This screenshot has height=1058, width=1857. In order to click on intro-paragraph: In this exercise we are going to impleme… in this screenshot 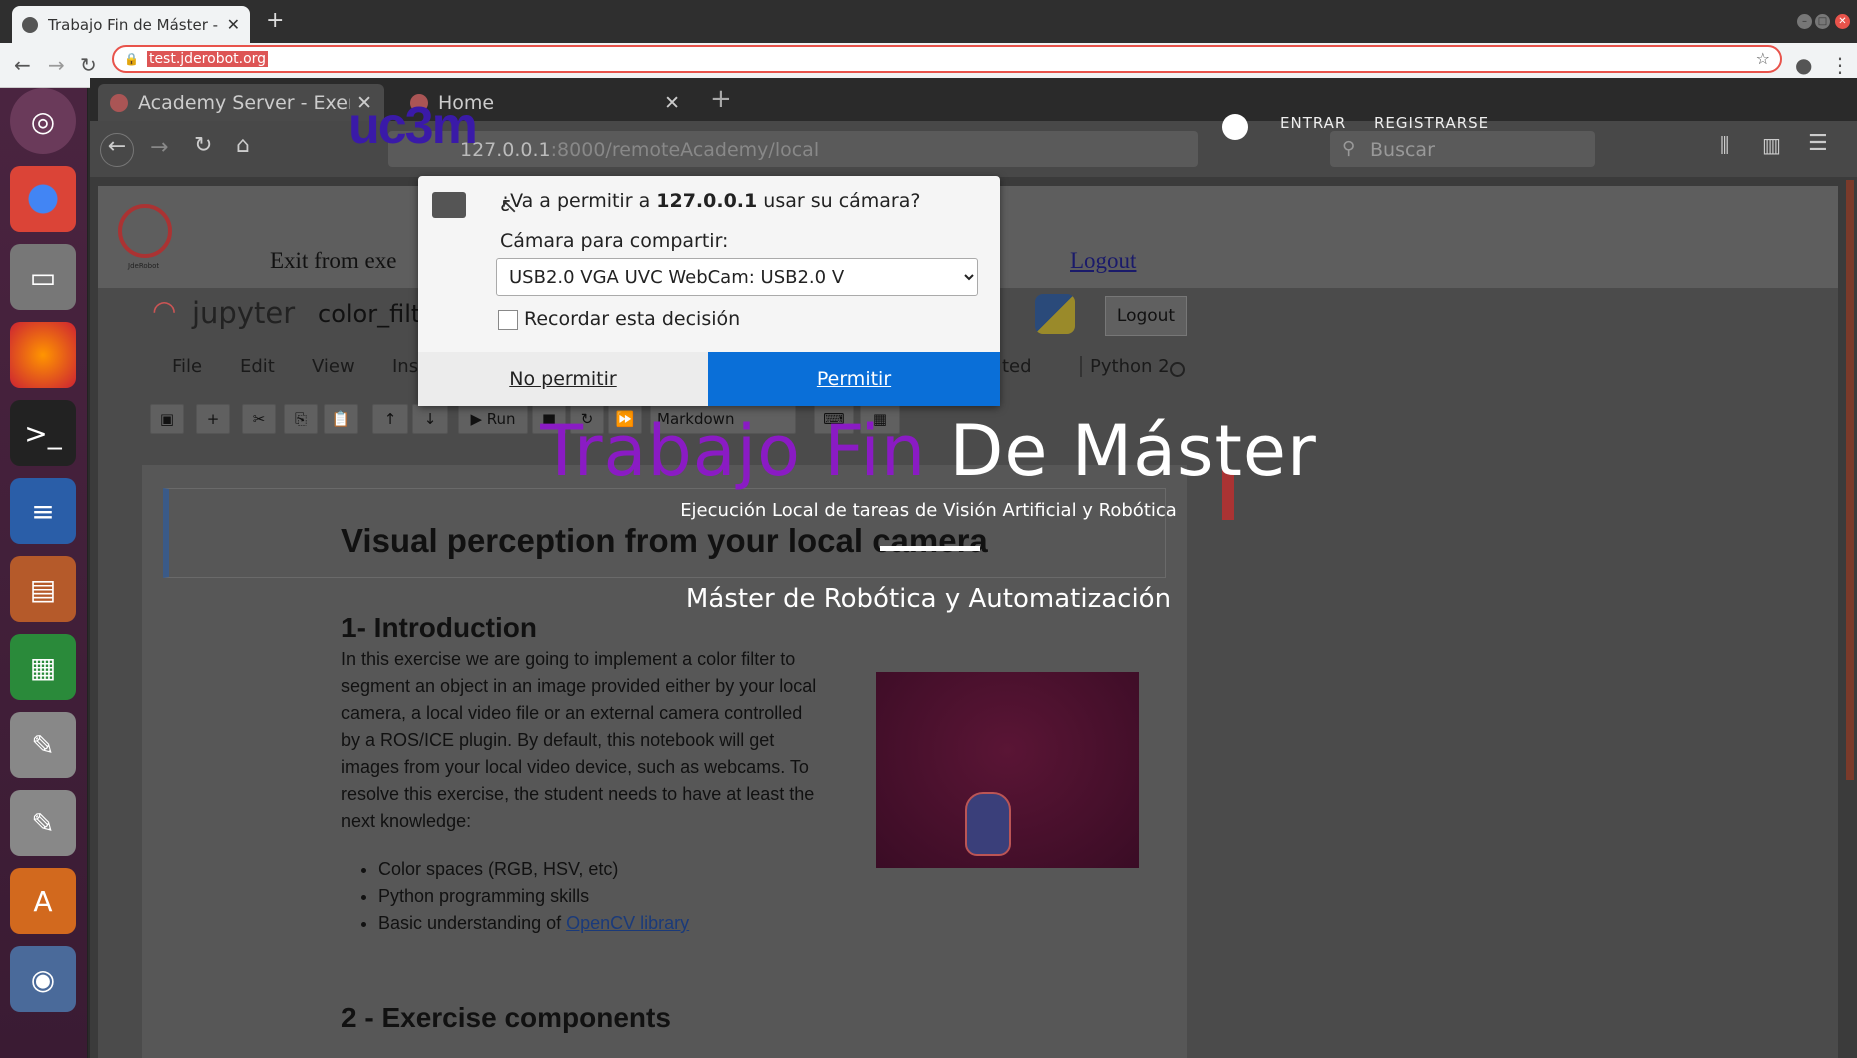, I will do `click(601, 740)`.